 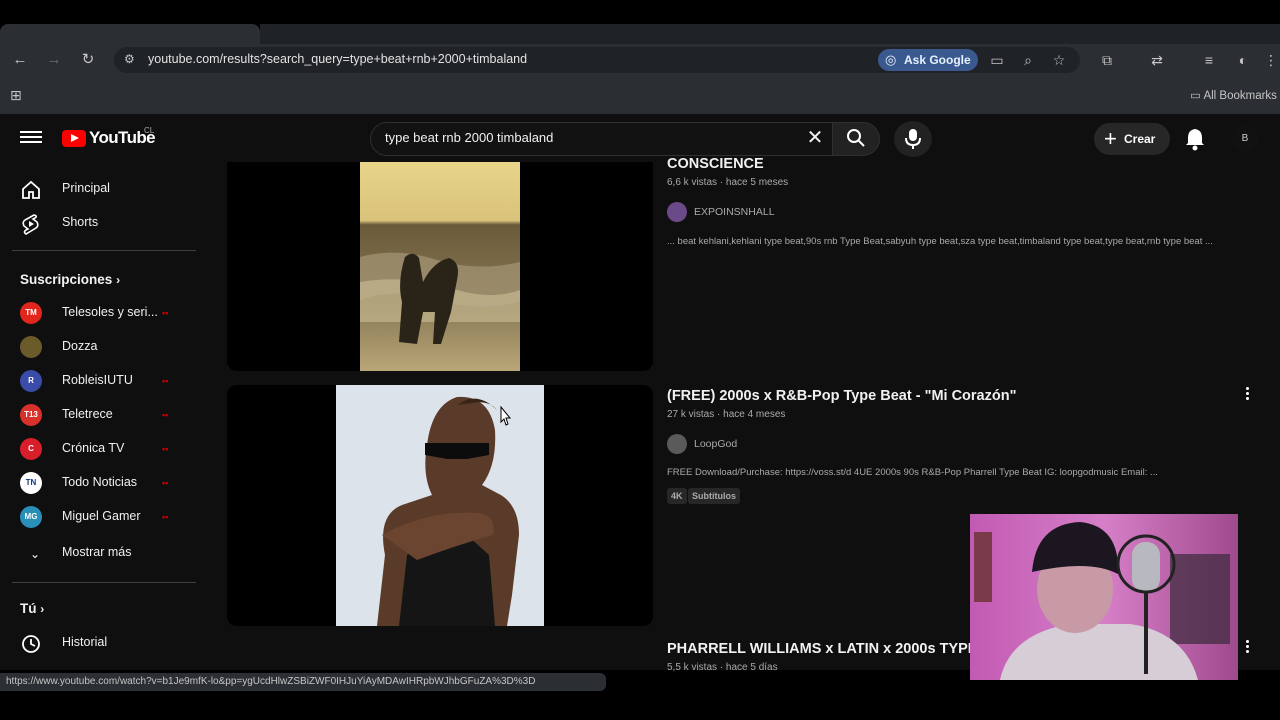 I want to click on sidebar-item-label: RobleisIUTU, so click(x=97, y=380).